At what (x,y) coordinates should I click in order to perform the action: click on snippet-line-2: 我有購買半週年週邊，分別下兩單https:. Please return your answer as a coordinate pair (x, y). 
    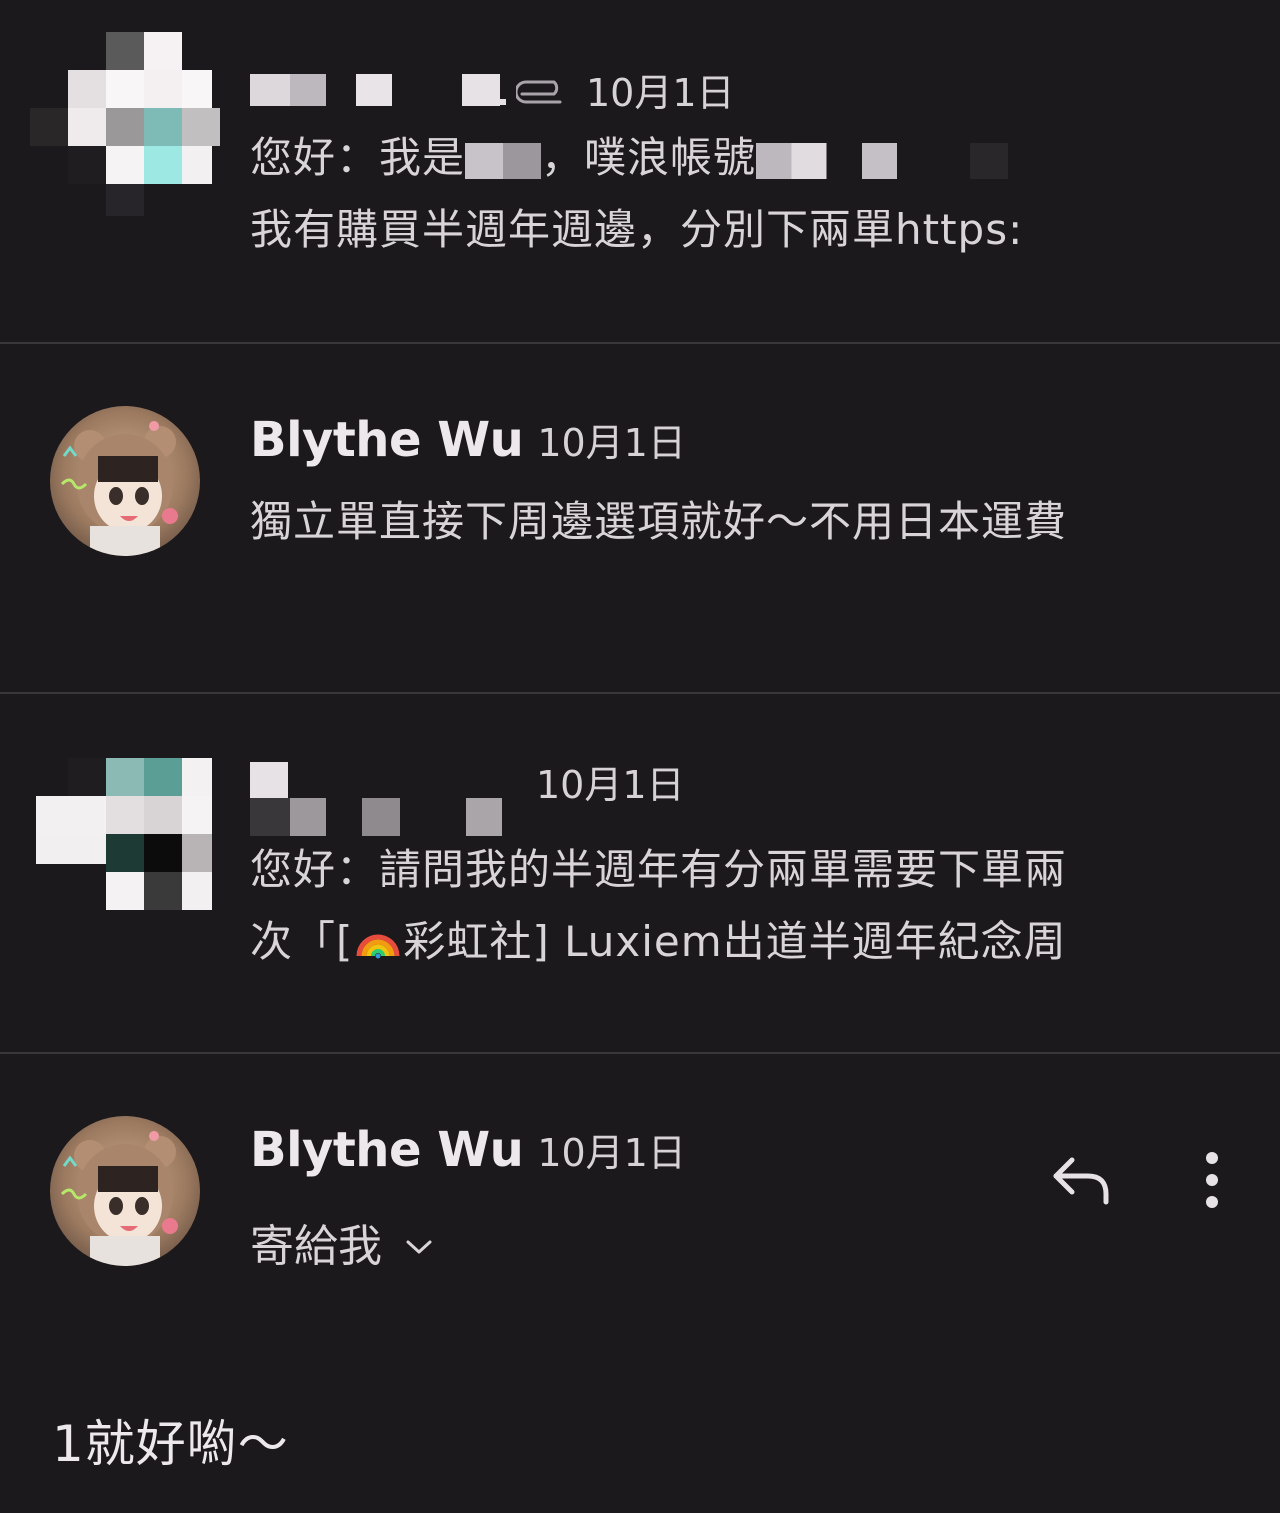
    Looking at the image, I should click on (637, 229).